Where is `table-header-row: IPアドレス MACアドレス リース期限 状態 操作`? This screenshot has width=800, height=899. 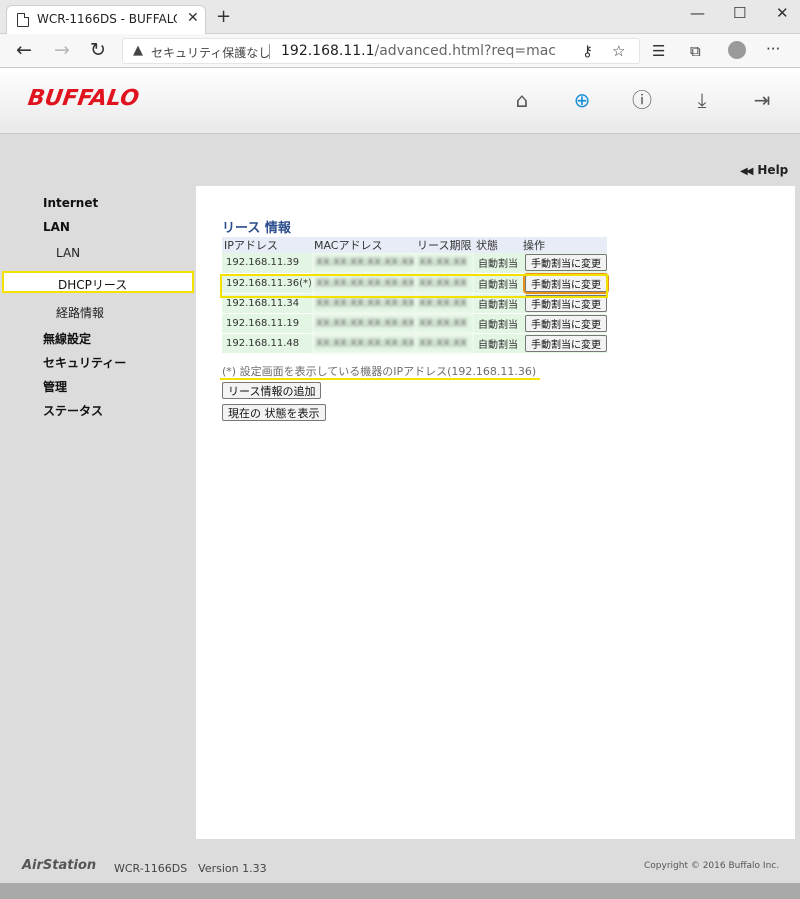
table-header-row: IPアドレス MACアドレス リース期限 状態 操作 is located at coordinates (414, 245).